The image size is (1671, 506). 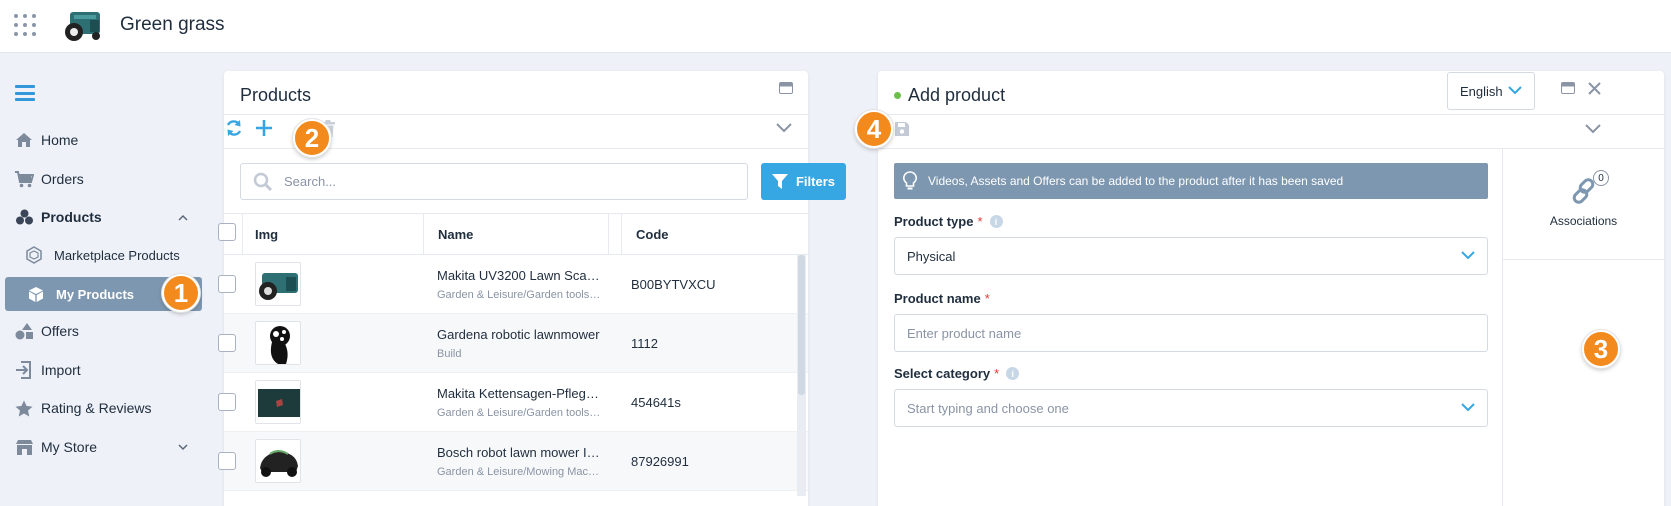 I want to click on star-icon, so click(x=24, y=408).